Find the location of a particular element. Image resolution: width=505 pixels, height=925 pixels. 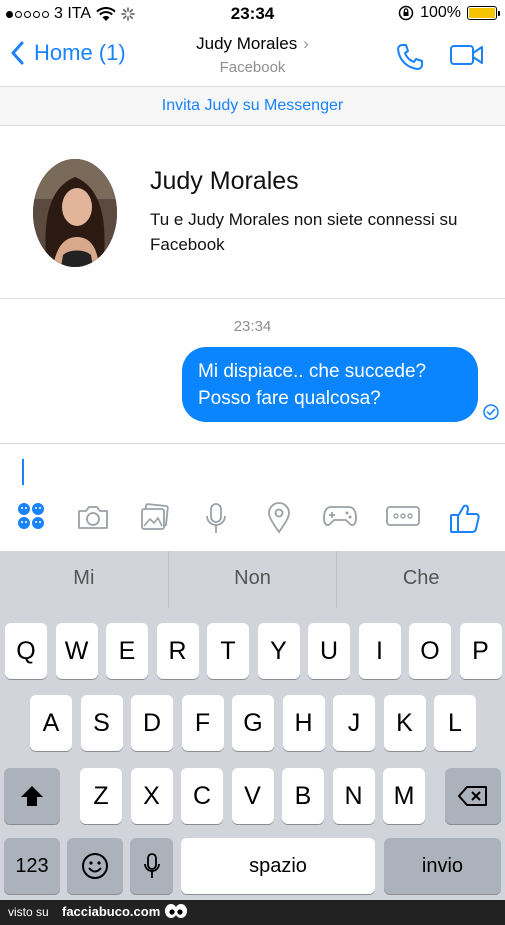

camera-icon is located at coordinates (93, 517).